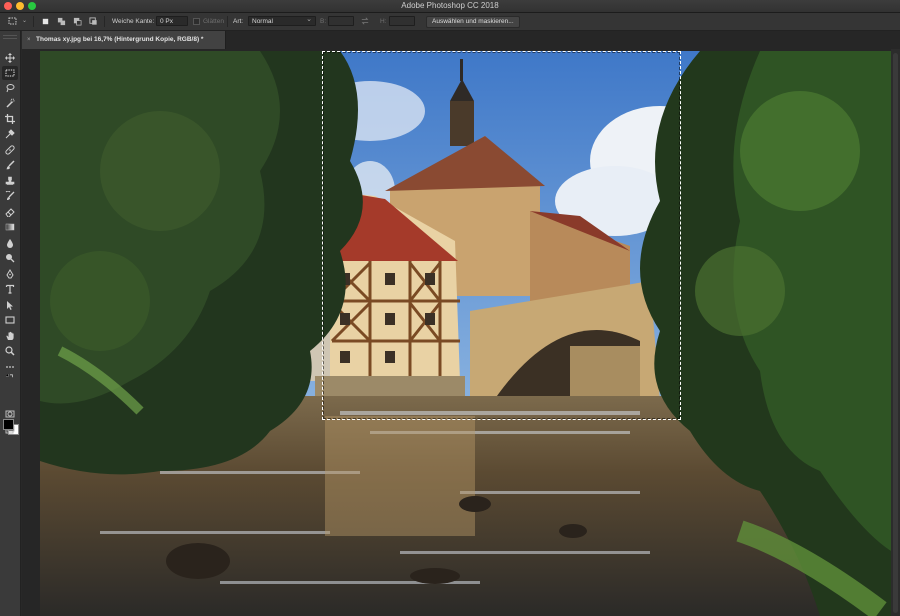 This screenshot has height=616, width=900. What do you see at coordinates (196, 21) in the screenshot?
I see `smooth-checkbox` at bounding box center [196, 21].